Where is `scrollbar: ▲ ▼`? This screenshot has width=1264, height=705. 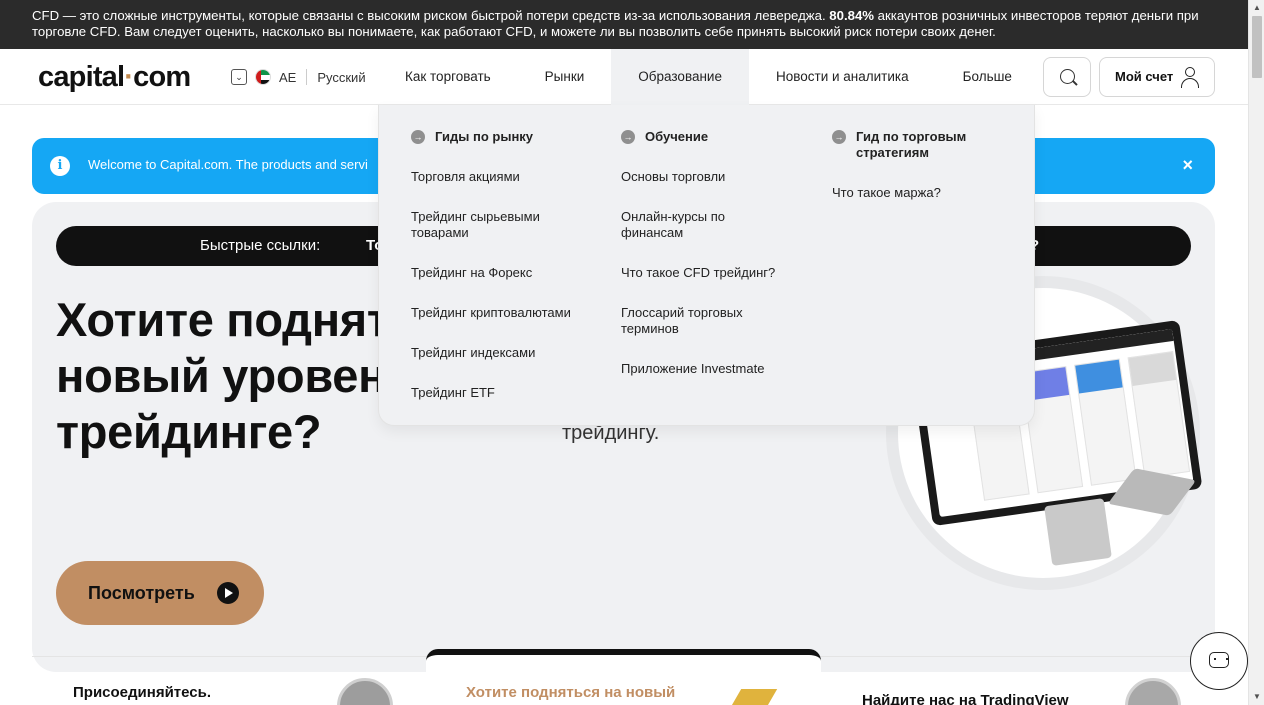
scrollbar: ▲ ▼ is located at coordinates (1256, 352).